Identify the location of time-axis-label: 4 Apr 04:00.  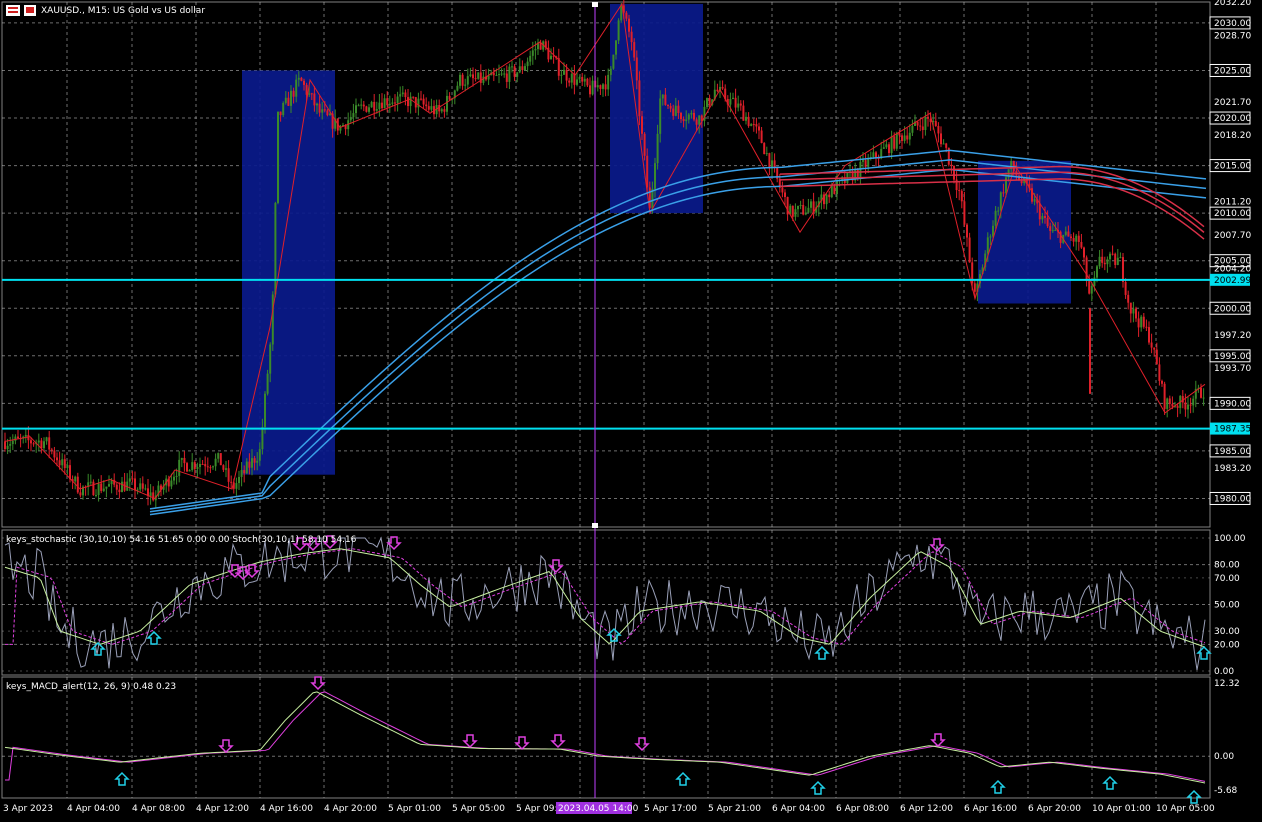
(93, 809).